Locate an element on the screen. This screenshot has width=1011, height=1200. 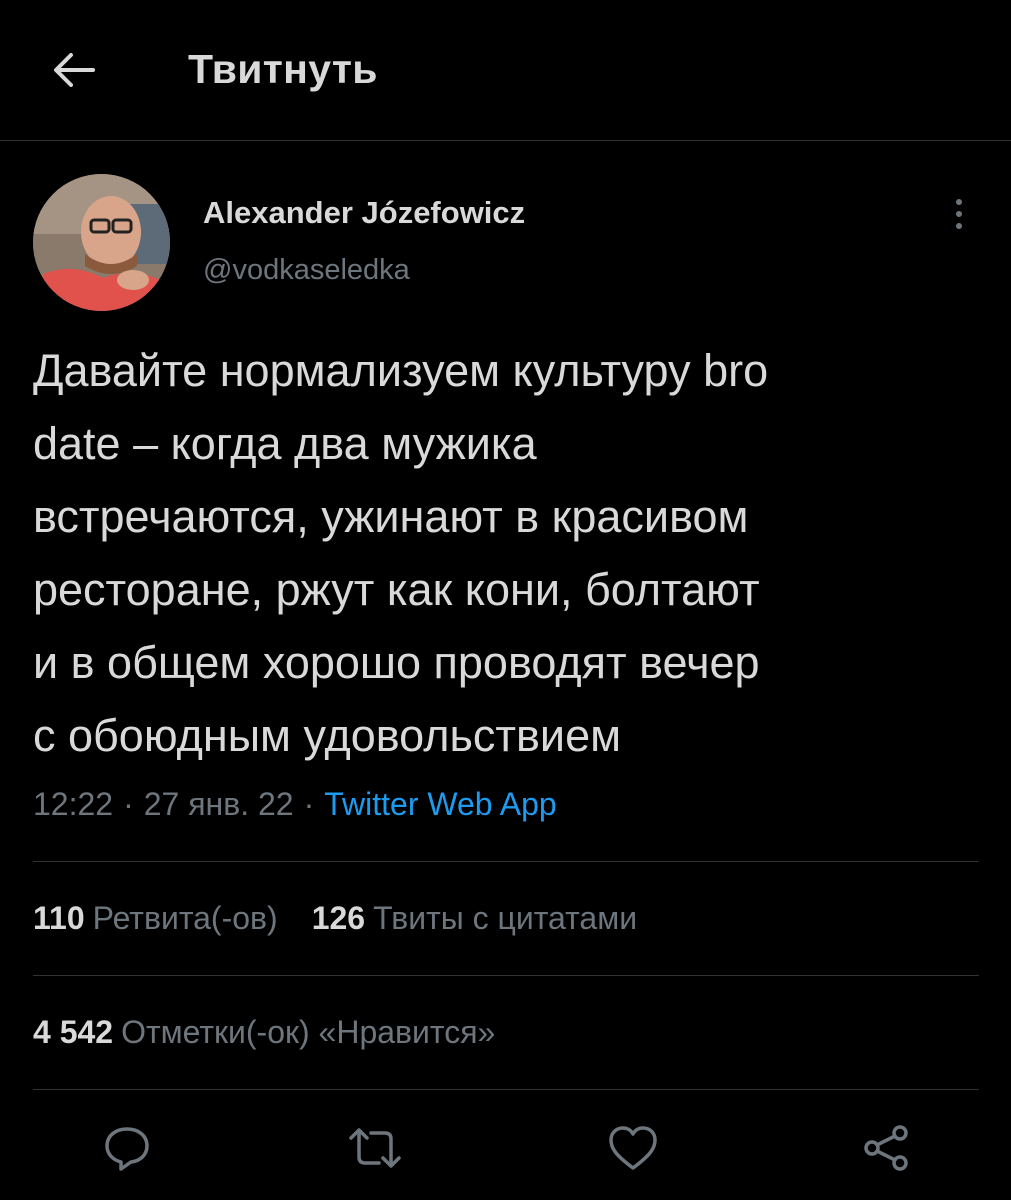
retweets-stat: 110 Ретвита(-ов) is located at coordinates (155, 918).